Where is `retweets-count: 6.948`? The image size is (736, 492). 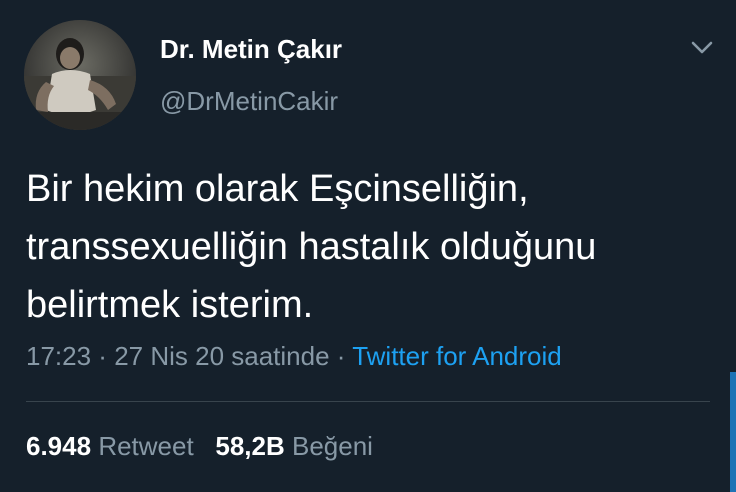 retweets-count: 6.948 is located at coordinates (59, 446).